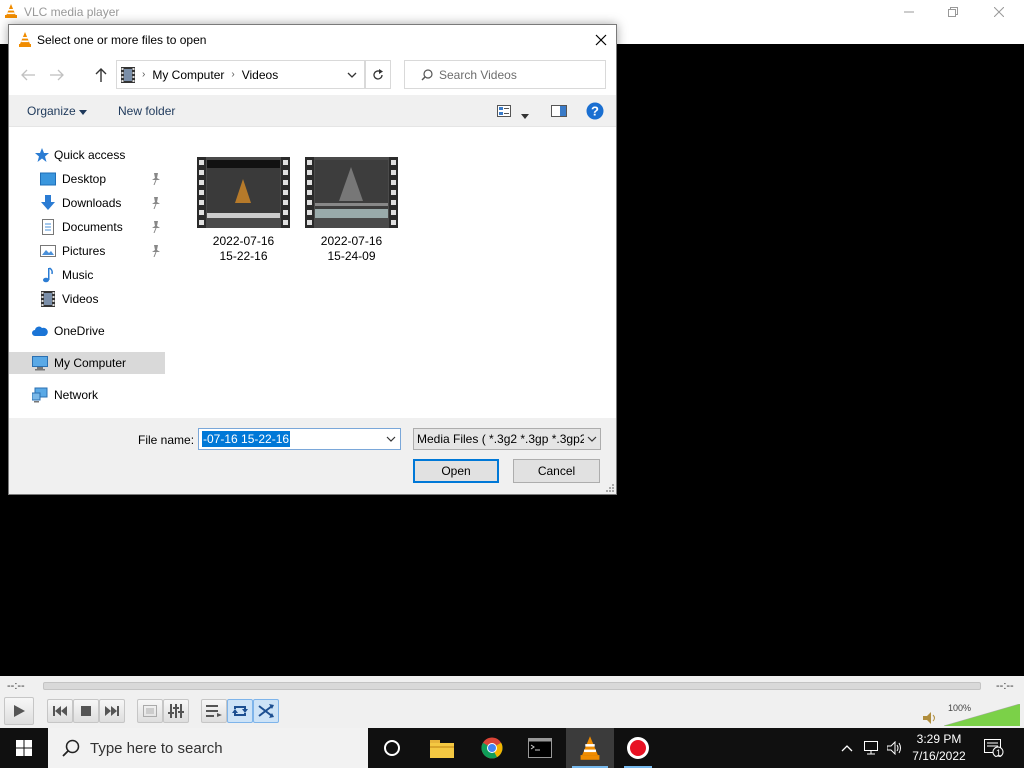 This screenshot has width=1024, height=768. Describe the element at coordinates (156, 748) in the screenshot. I see `taskbar-search-placeholder: Type here to search` at that location.